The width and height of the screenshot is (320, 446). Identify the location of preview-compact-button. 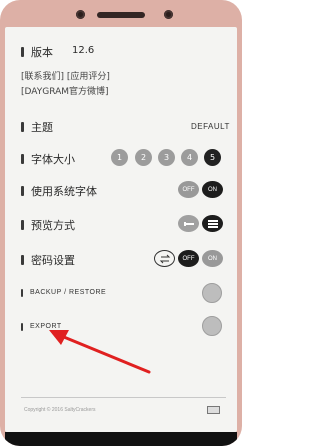
(188, 223).